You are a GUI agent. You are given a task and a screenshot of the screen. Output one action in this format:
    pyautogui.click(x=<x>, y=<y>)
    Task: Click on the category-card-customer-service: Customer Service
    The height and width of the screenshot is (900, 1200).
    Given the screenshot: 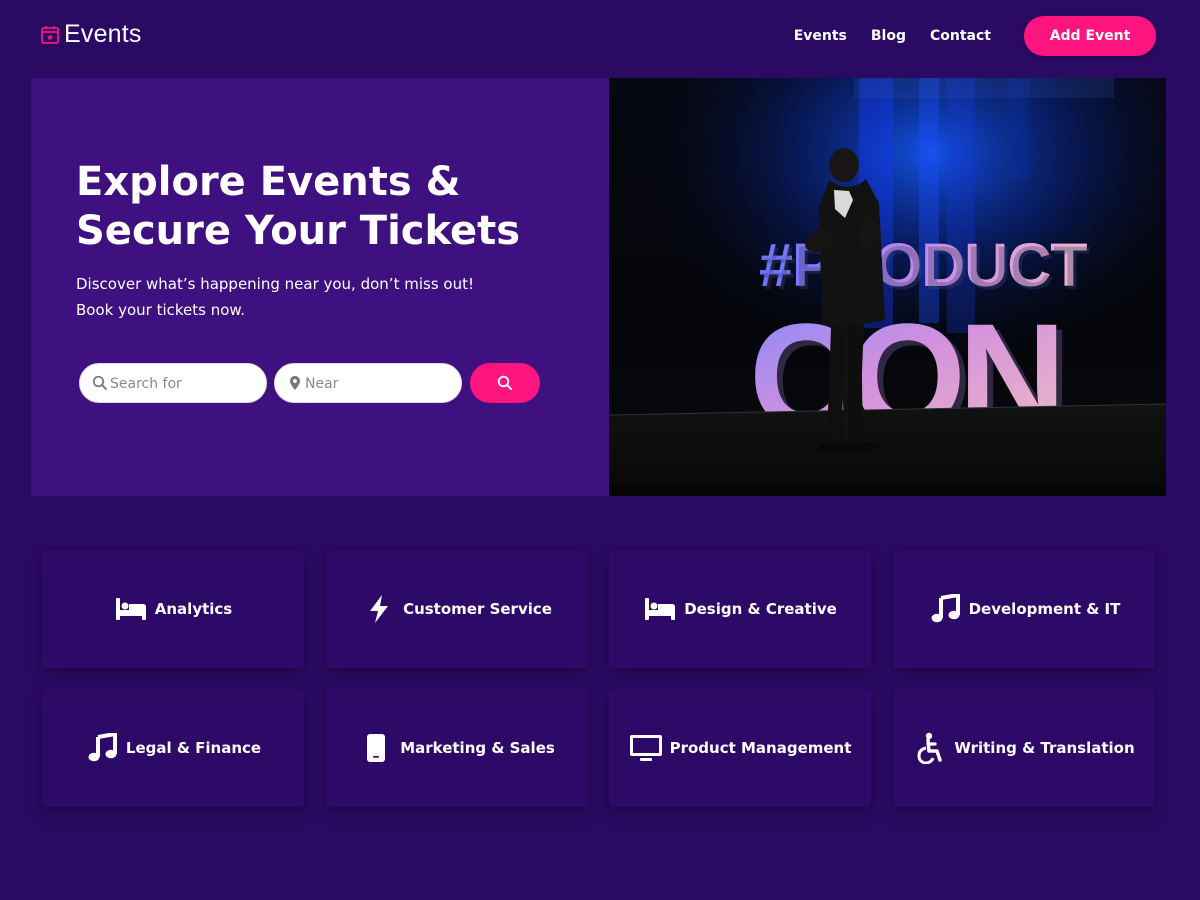 What is the action you would take?
    pyautogui.click(x=457, y=609)
    